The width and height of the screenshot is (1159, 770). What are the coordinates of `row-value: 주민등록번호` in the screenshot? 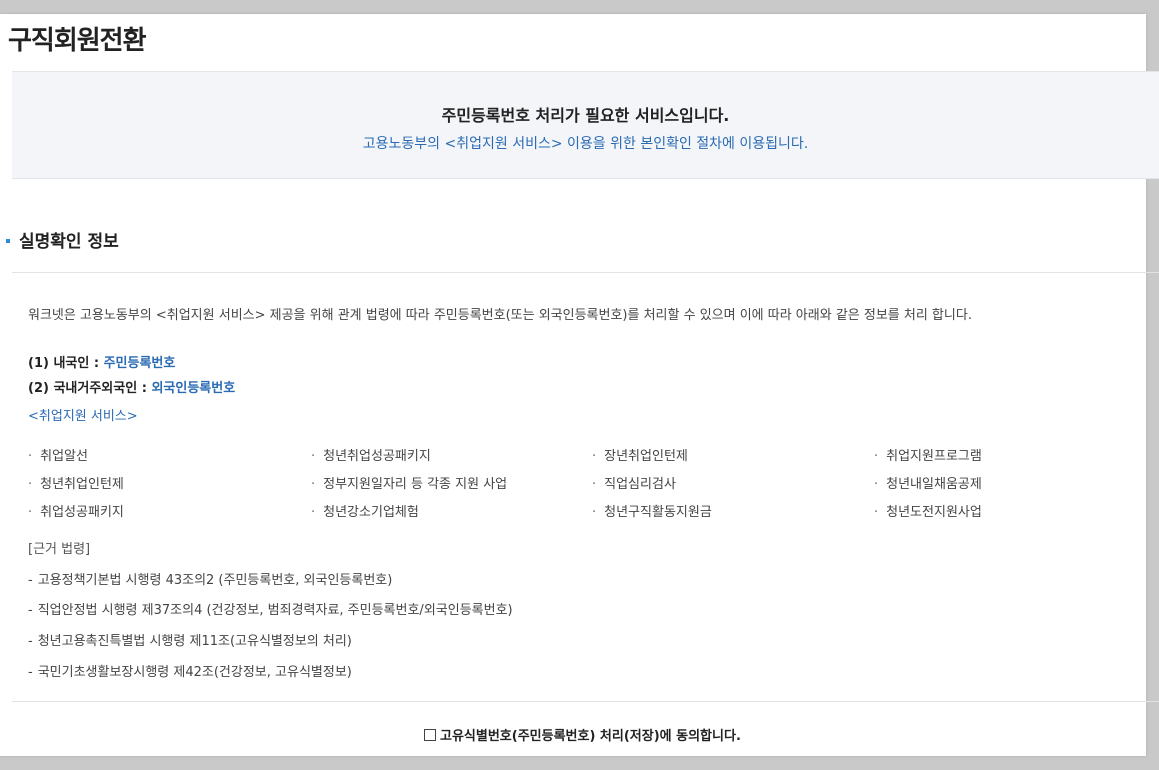 It's located at (139, 363).